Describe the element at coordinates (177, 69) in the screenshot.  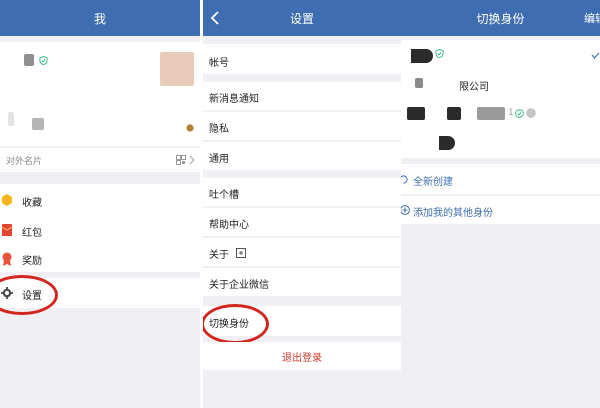
I see `avatar` at that location.